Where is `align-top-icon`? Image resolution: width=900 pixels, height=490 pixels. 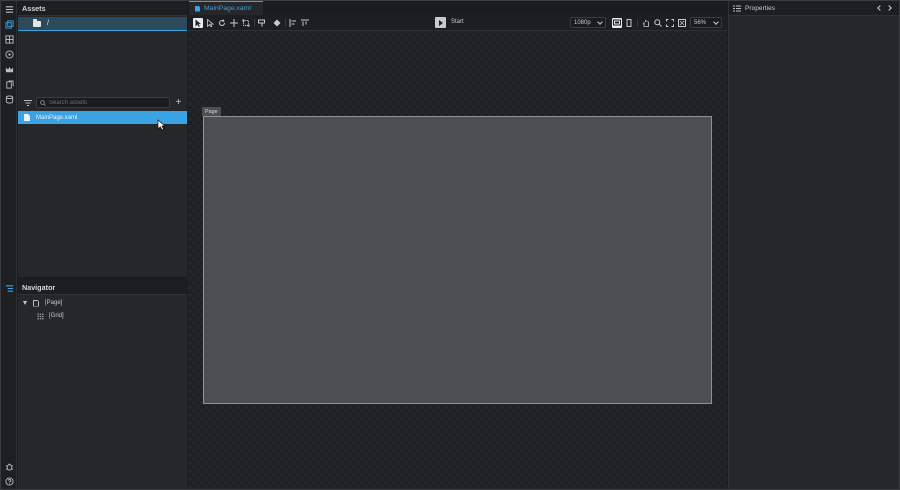
align-top-icon is located at coordinates (305, 23).